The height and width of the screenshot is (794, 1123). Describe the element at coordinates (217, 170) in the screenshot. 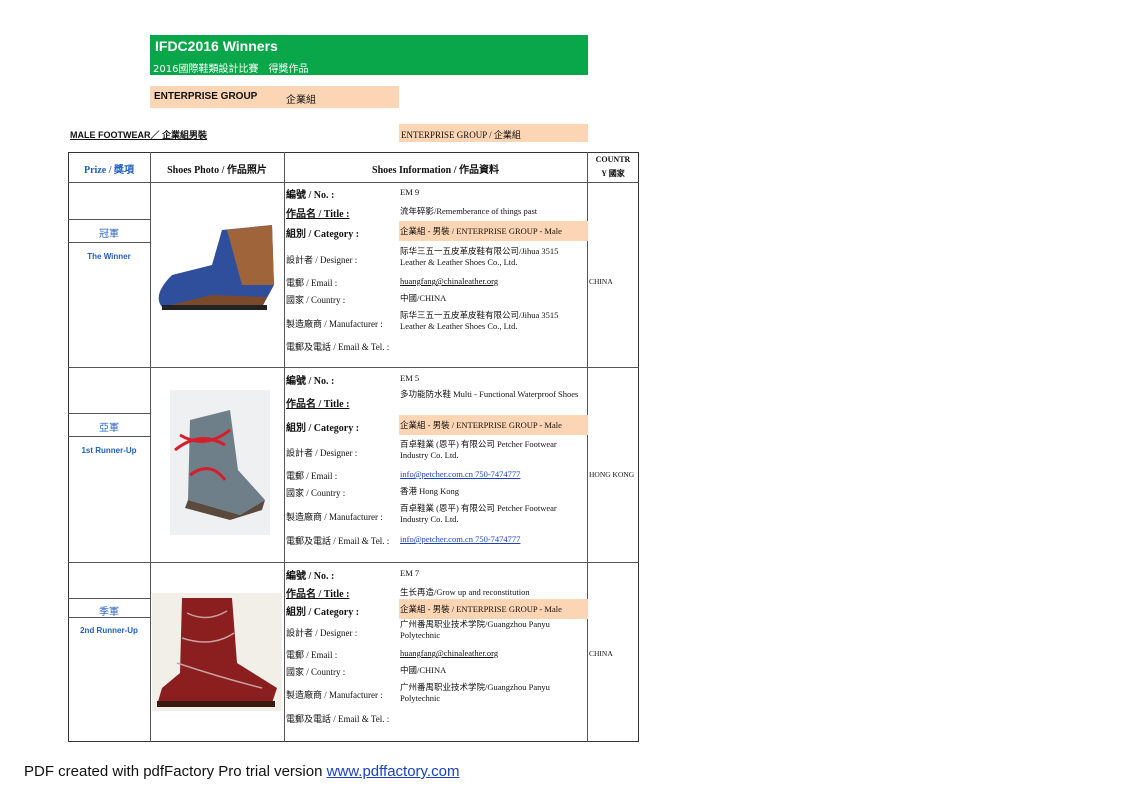

I see `header-photo: Shoes Photo / 作品照片` at that location.